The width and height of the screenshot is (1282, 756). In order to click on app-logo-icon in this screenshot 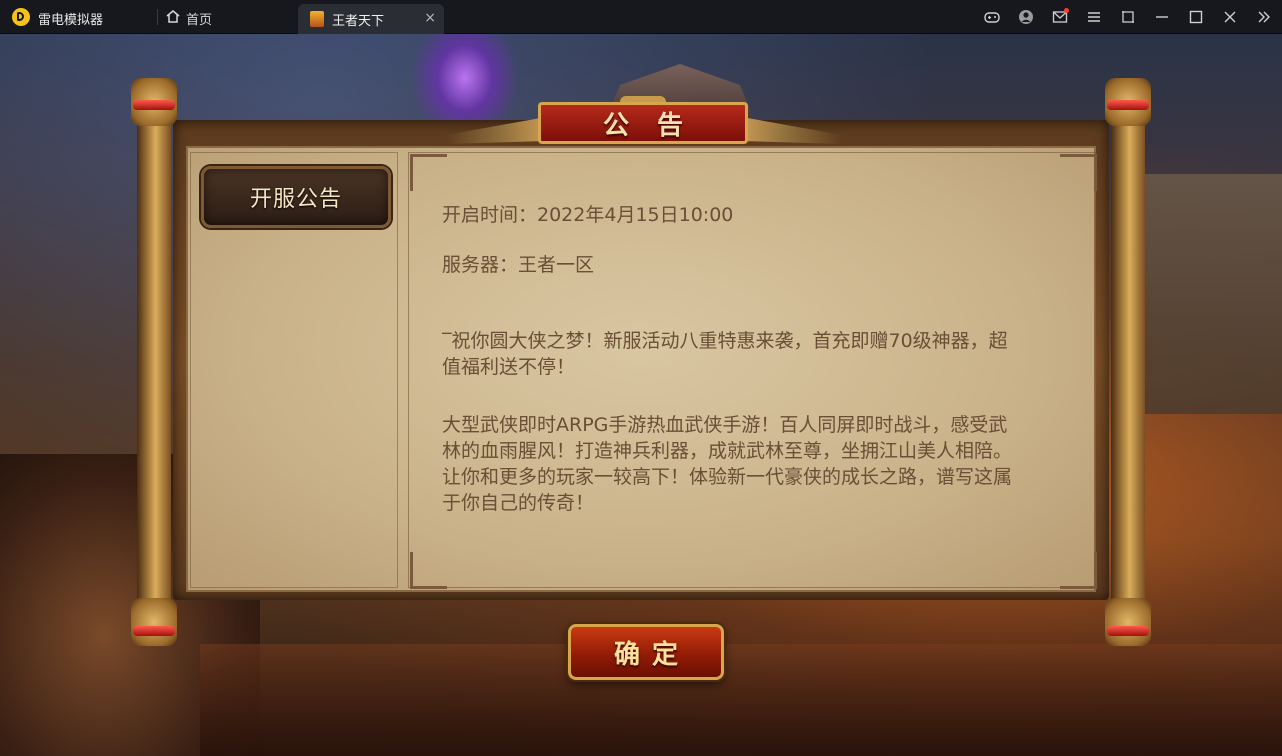, I will do `click(21, 17)`.